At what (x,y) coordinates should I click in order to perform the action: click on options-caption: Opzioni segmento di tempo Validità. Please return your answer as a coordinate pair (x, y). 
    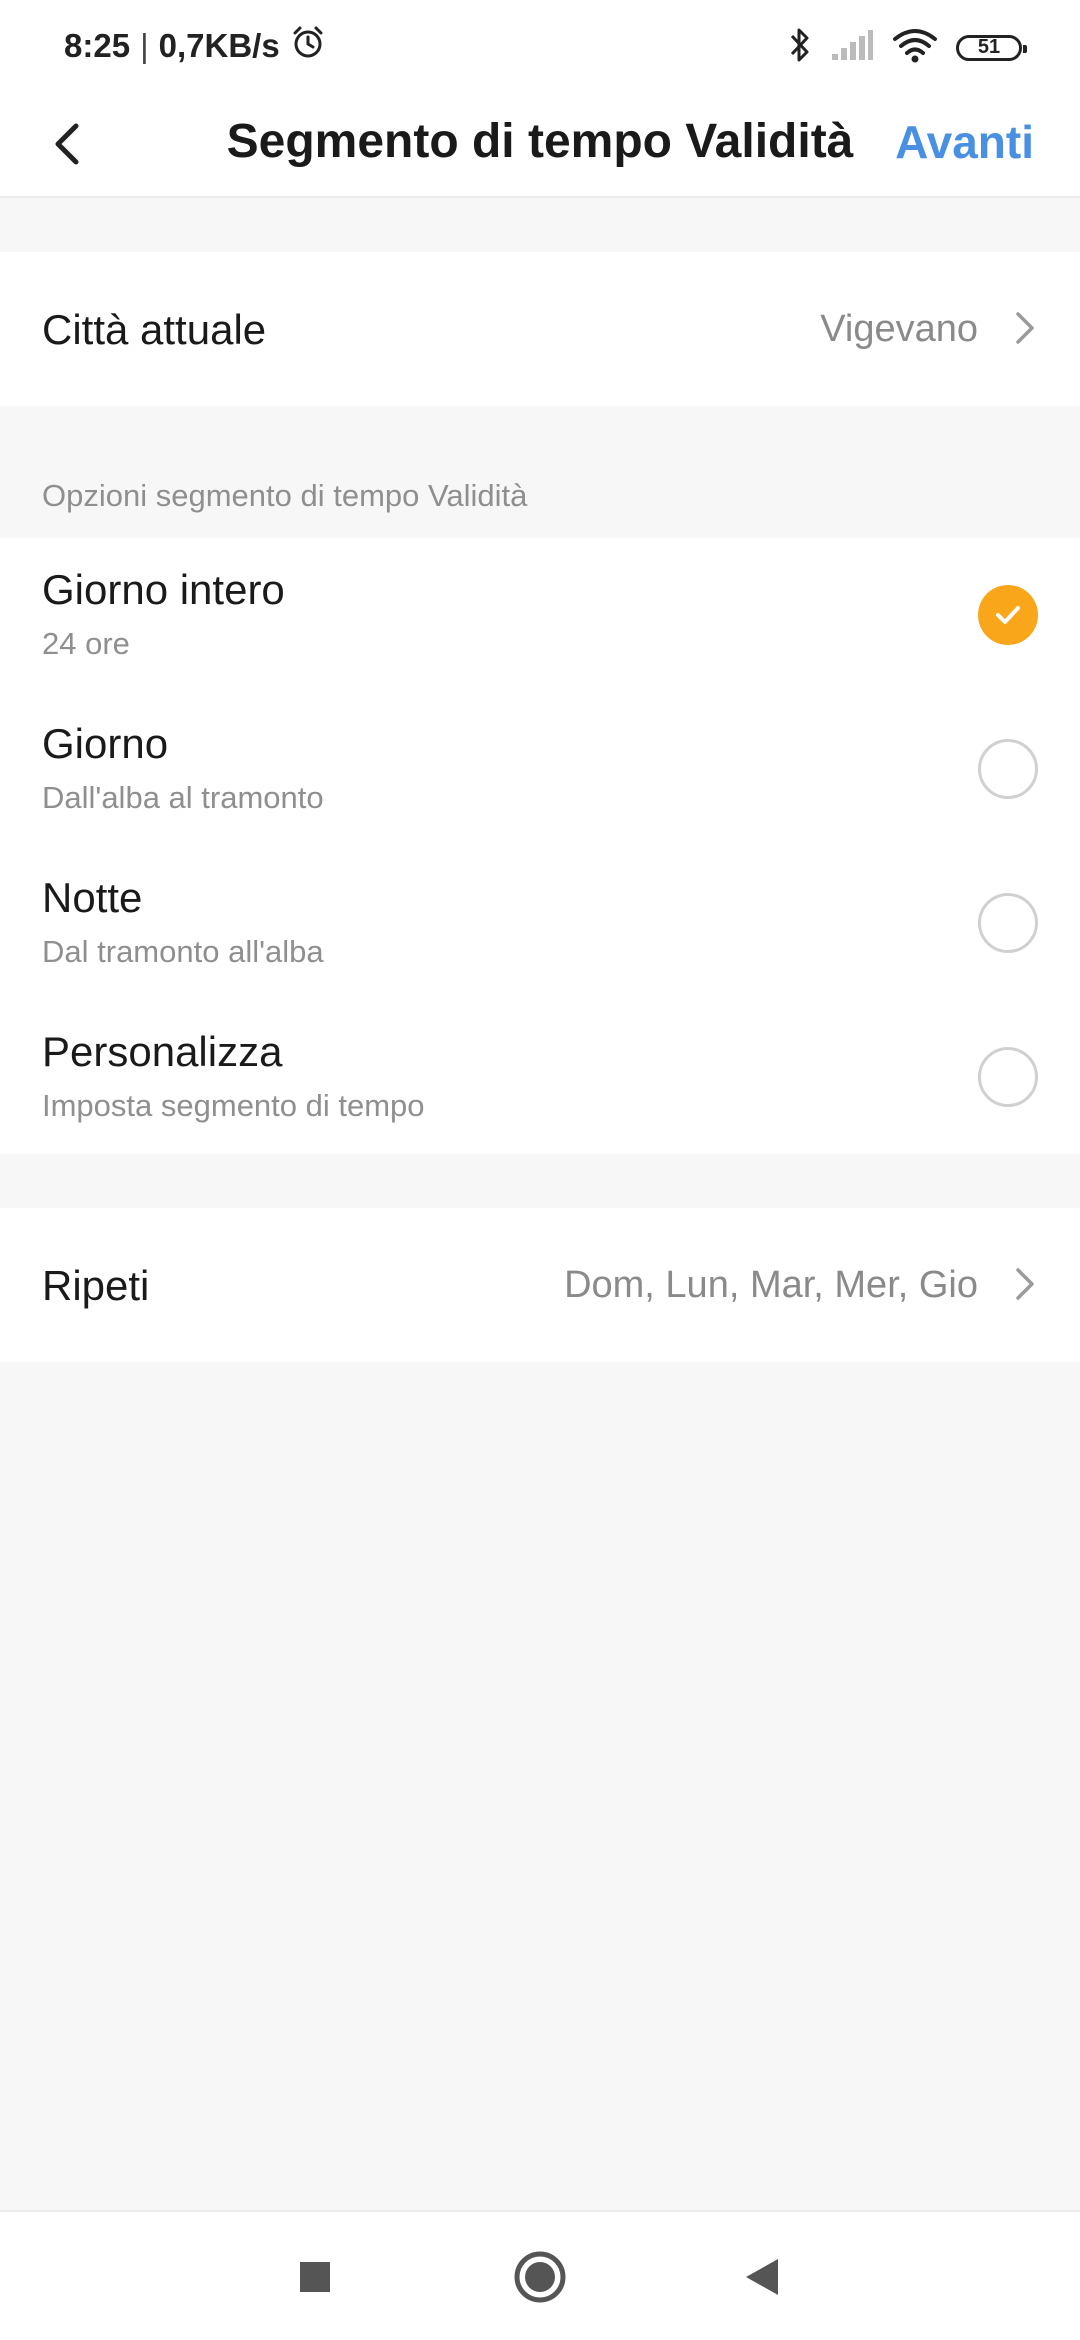
    Looking at the image, I should click on (285, 495).